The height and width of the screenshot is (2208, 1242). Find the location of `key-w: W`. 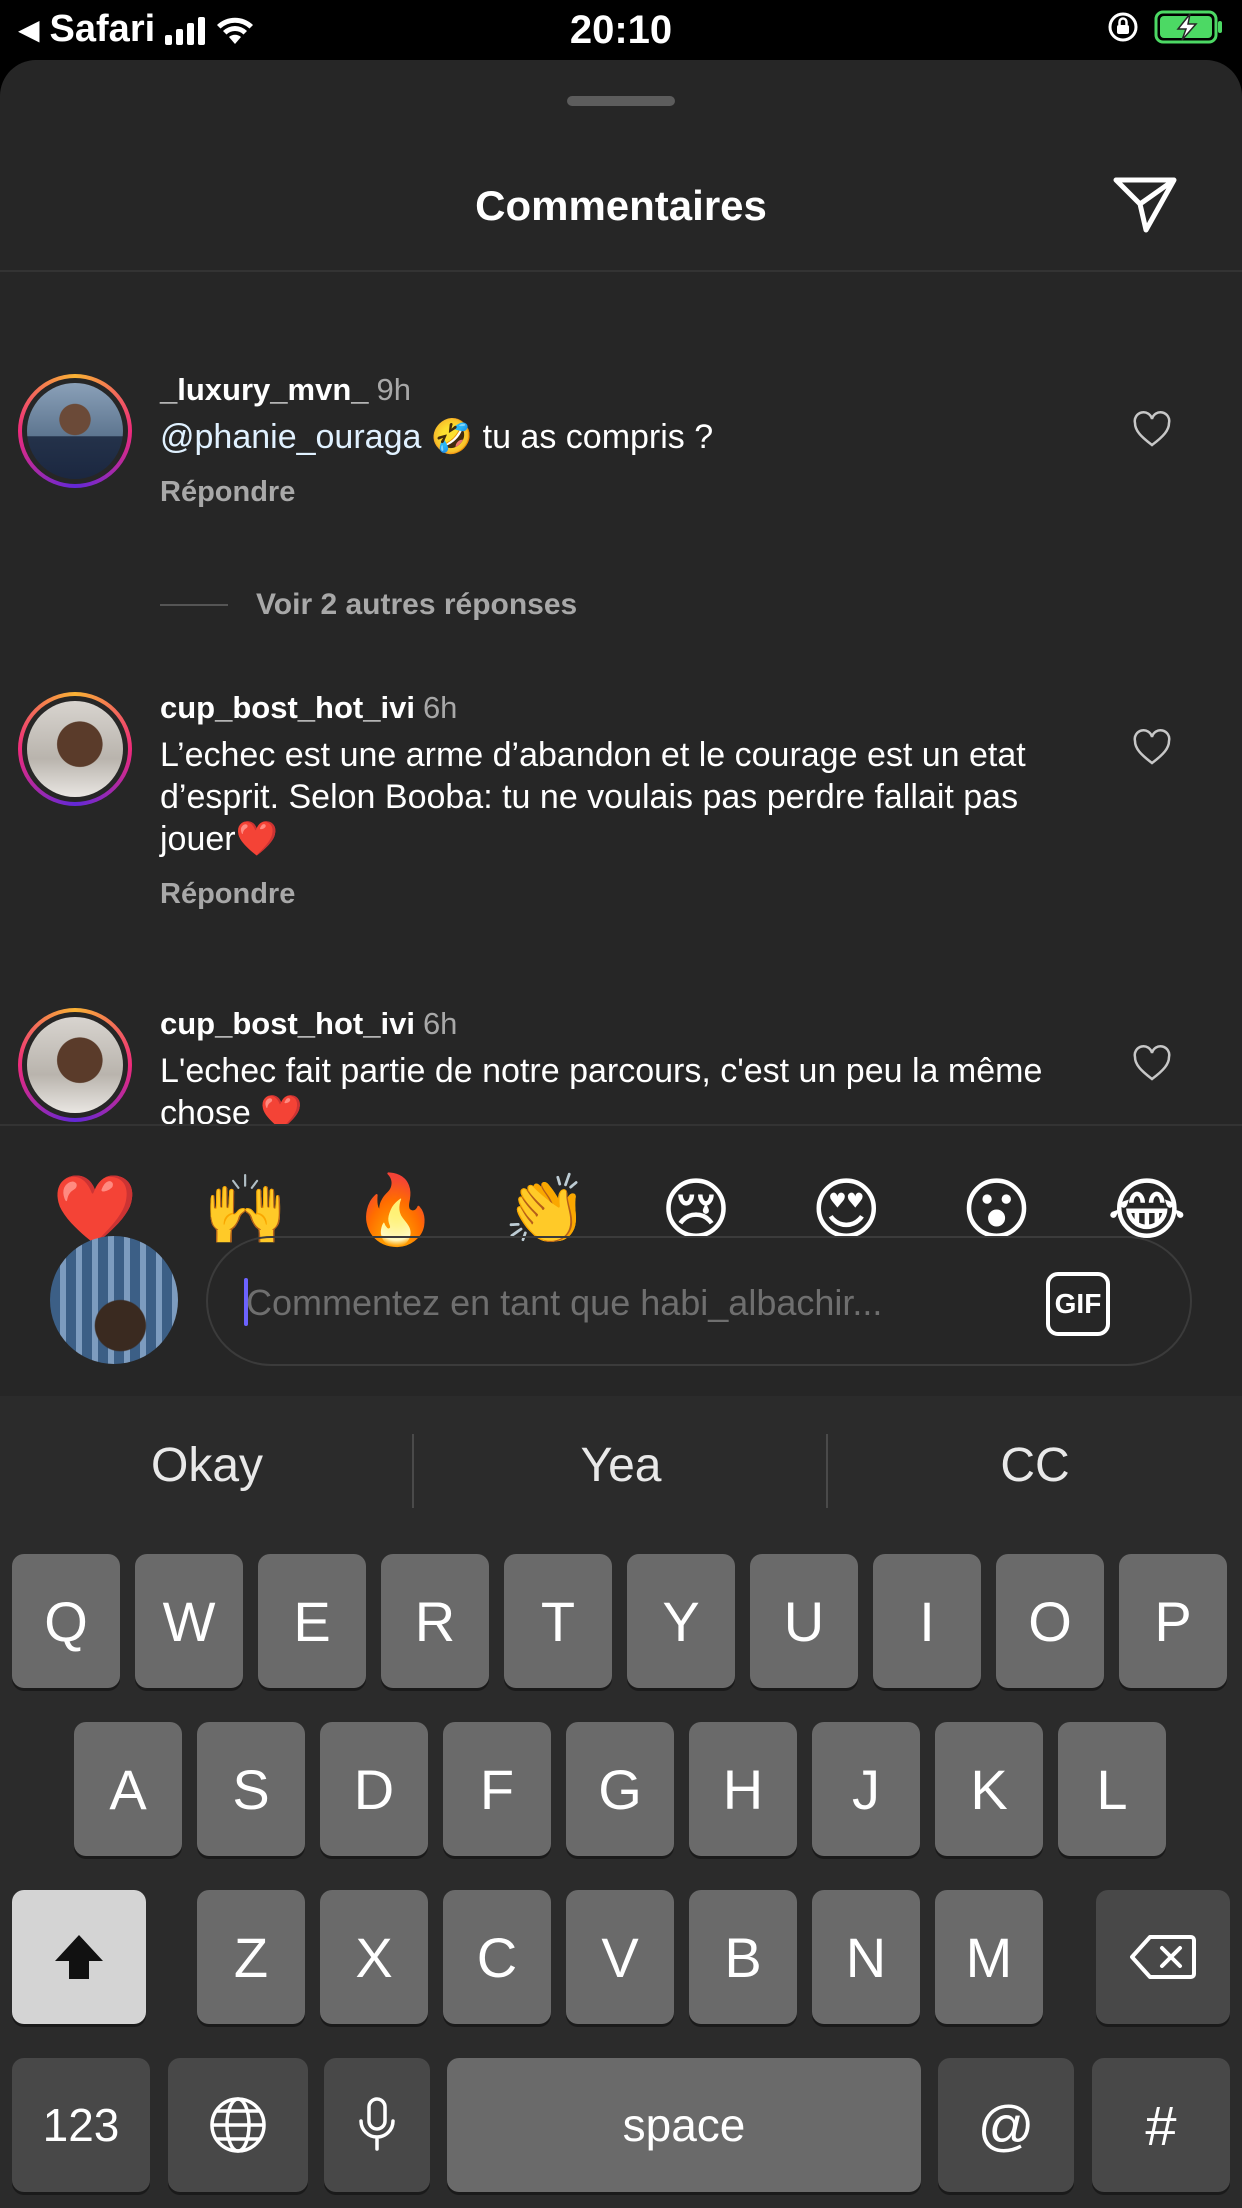

key-w: W is located at coordinates (189, 1621).